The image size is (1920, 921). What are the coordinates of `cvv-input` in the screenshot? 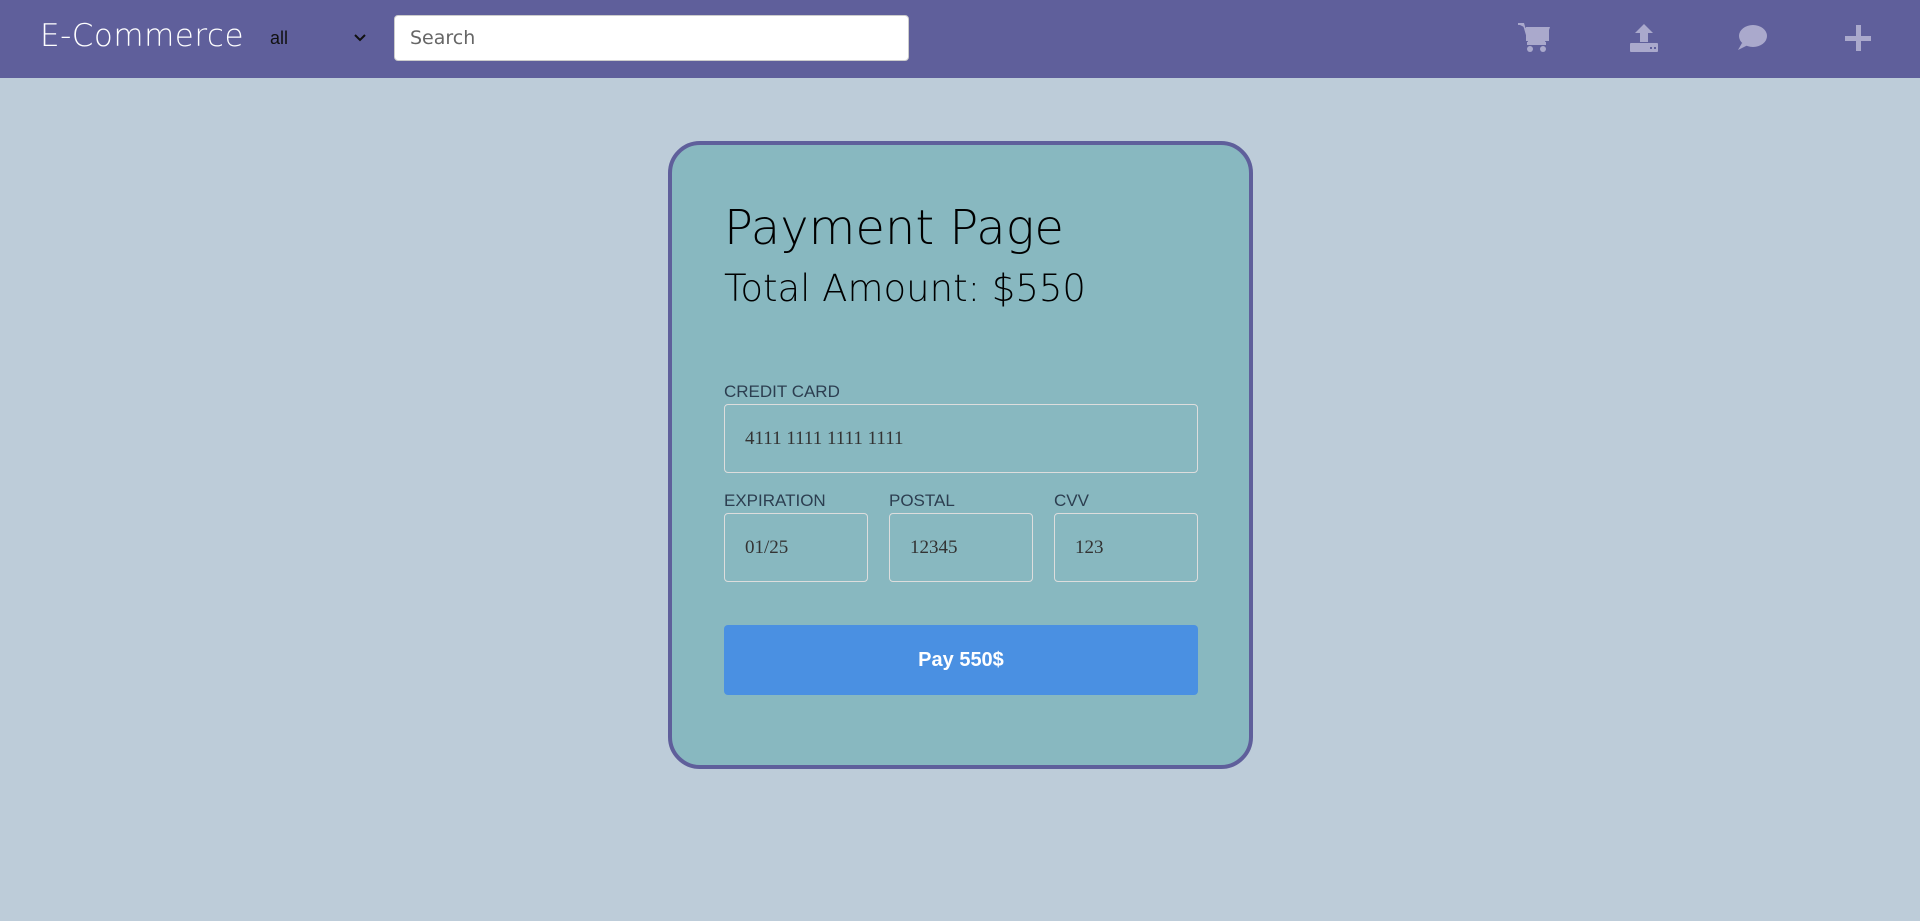 It's located at (1126, 547).